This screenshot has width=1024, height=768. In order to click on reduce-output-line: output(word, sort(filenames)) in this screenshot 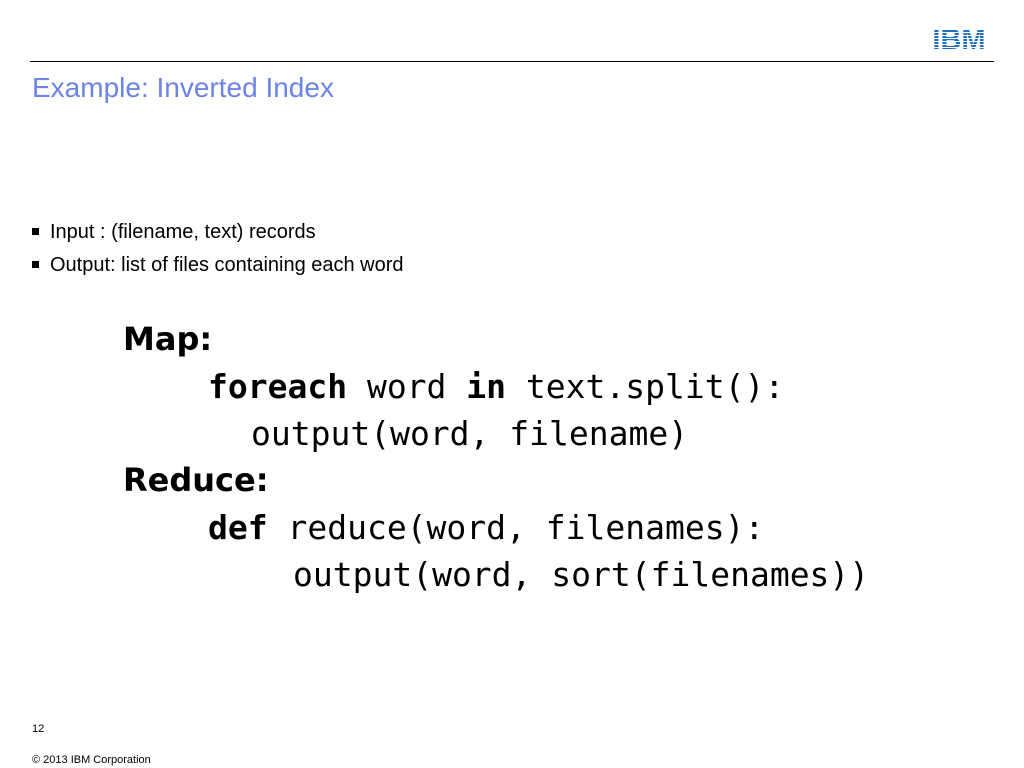, I will do `click(581, 574)`.